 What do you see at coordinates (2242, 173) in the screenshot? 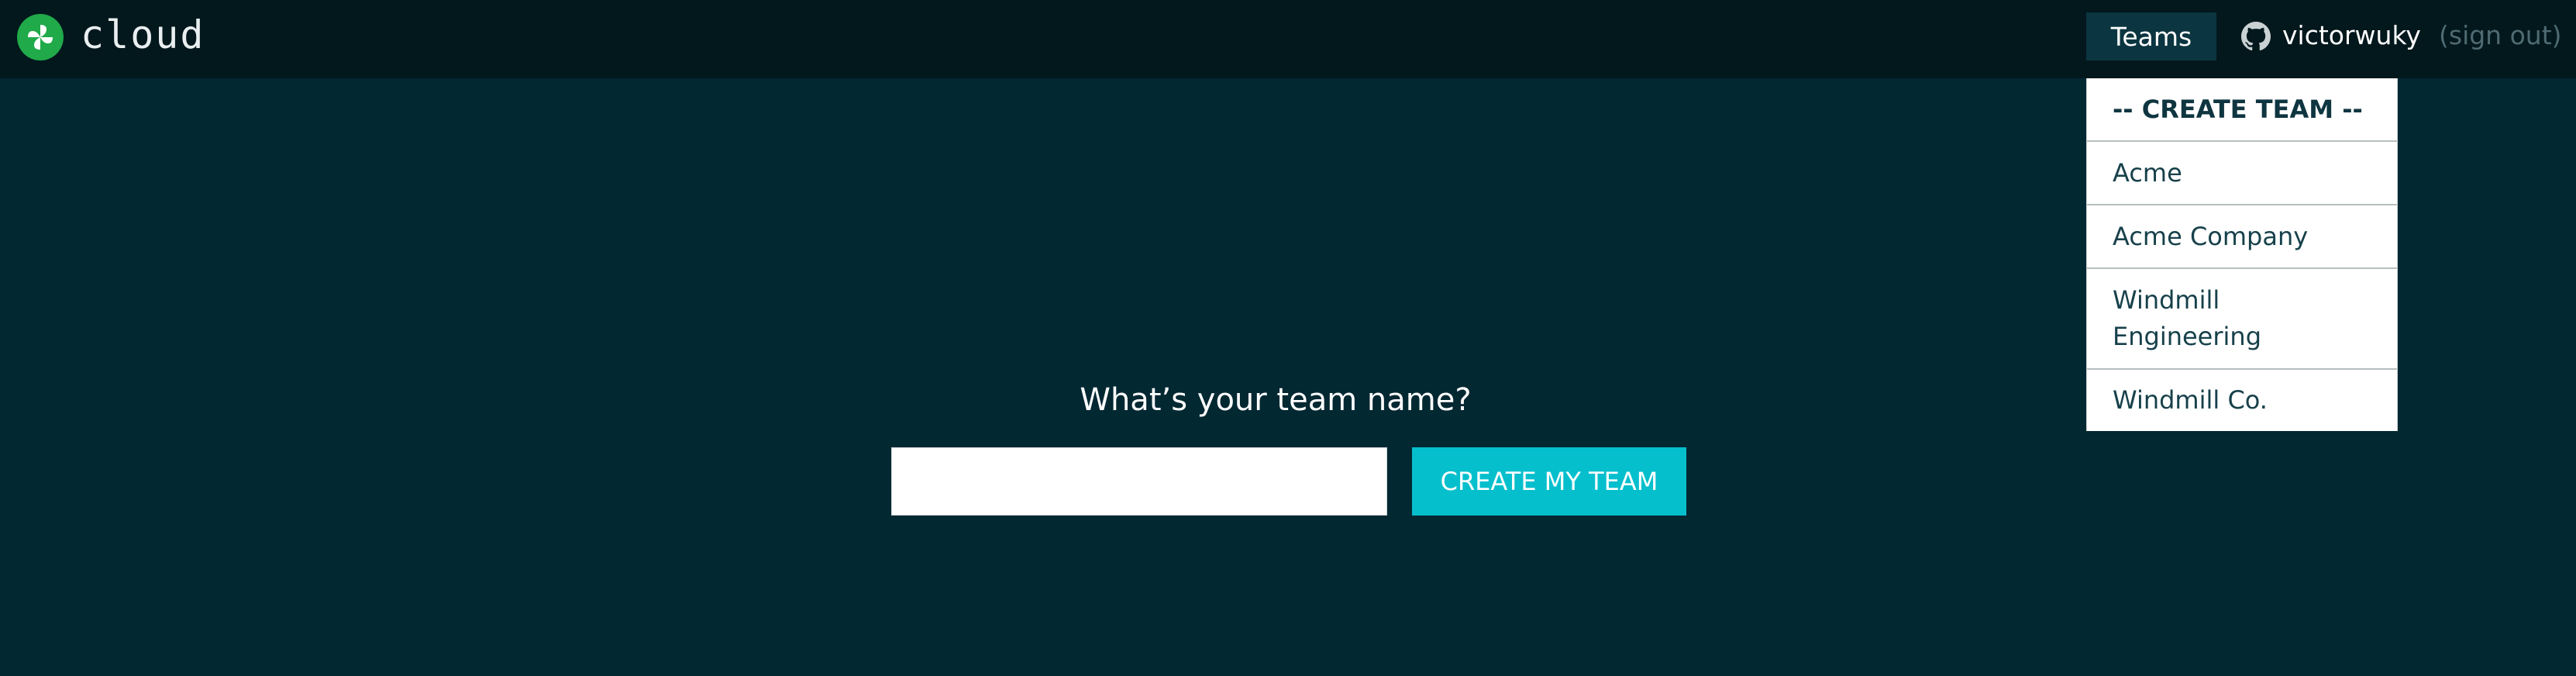
I see `team-option-acme: Acme` at bounding box center [2242, 173].